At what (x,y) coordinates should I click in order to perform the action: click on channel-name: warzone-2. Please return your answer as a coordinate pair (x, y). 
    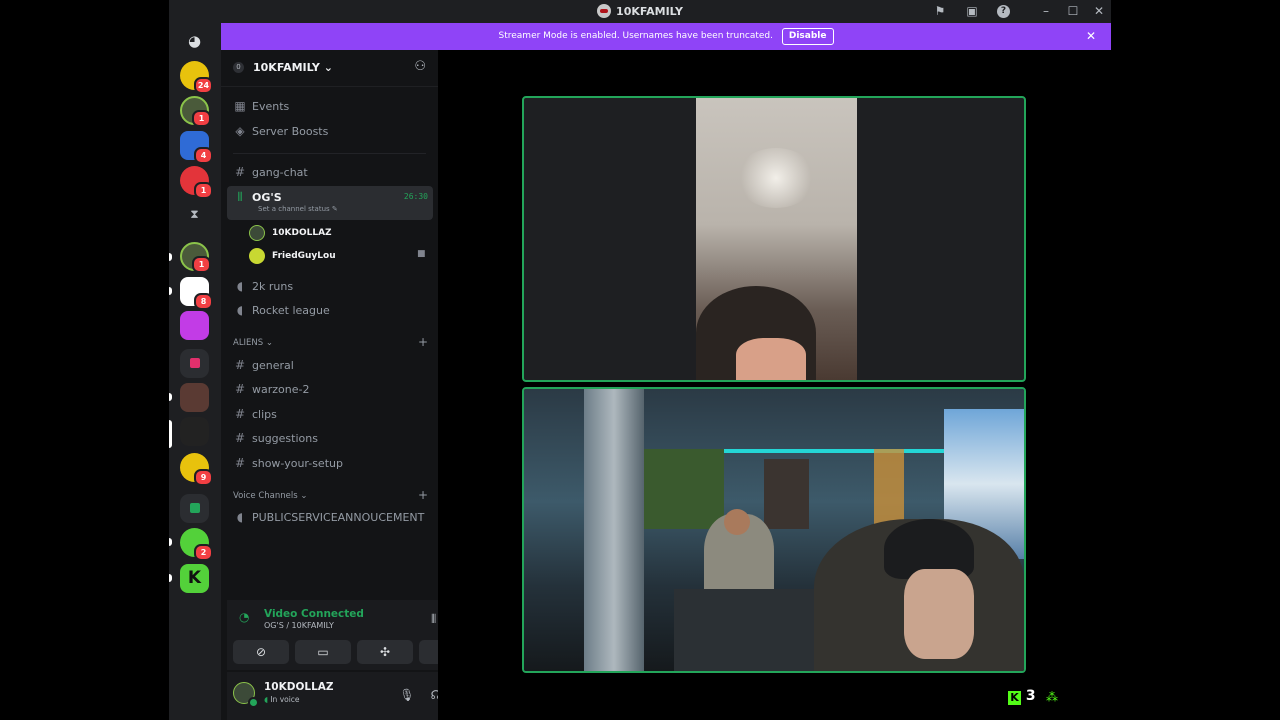
    Looking at the image, I should click on (281, 389).